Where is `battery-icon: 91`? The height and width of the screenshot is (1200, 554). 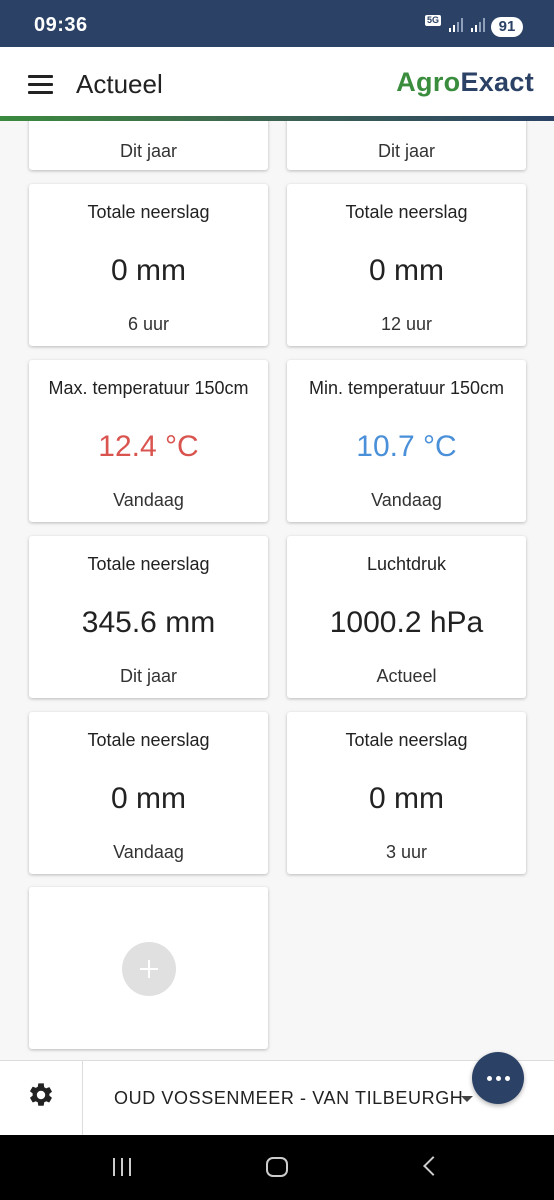 battery-icon: 91 is located at coordinates (507, 27).